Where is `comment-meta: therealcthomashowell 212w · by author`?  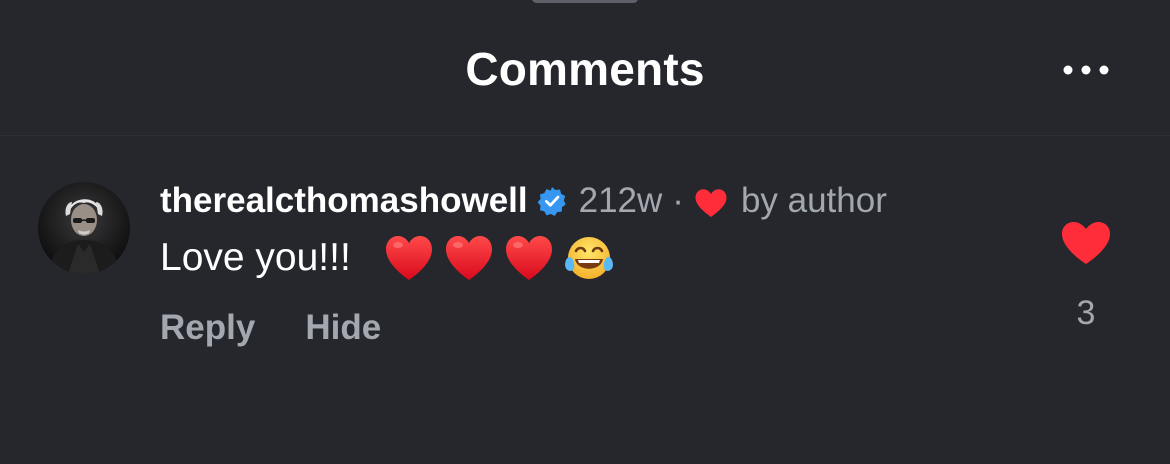
comment-meta: therealcthomashowell 212w · by author is located at coordinates (523, 201).